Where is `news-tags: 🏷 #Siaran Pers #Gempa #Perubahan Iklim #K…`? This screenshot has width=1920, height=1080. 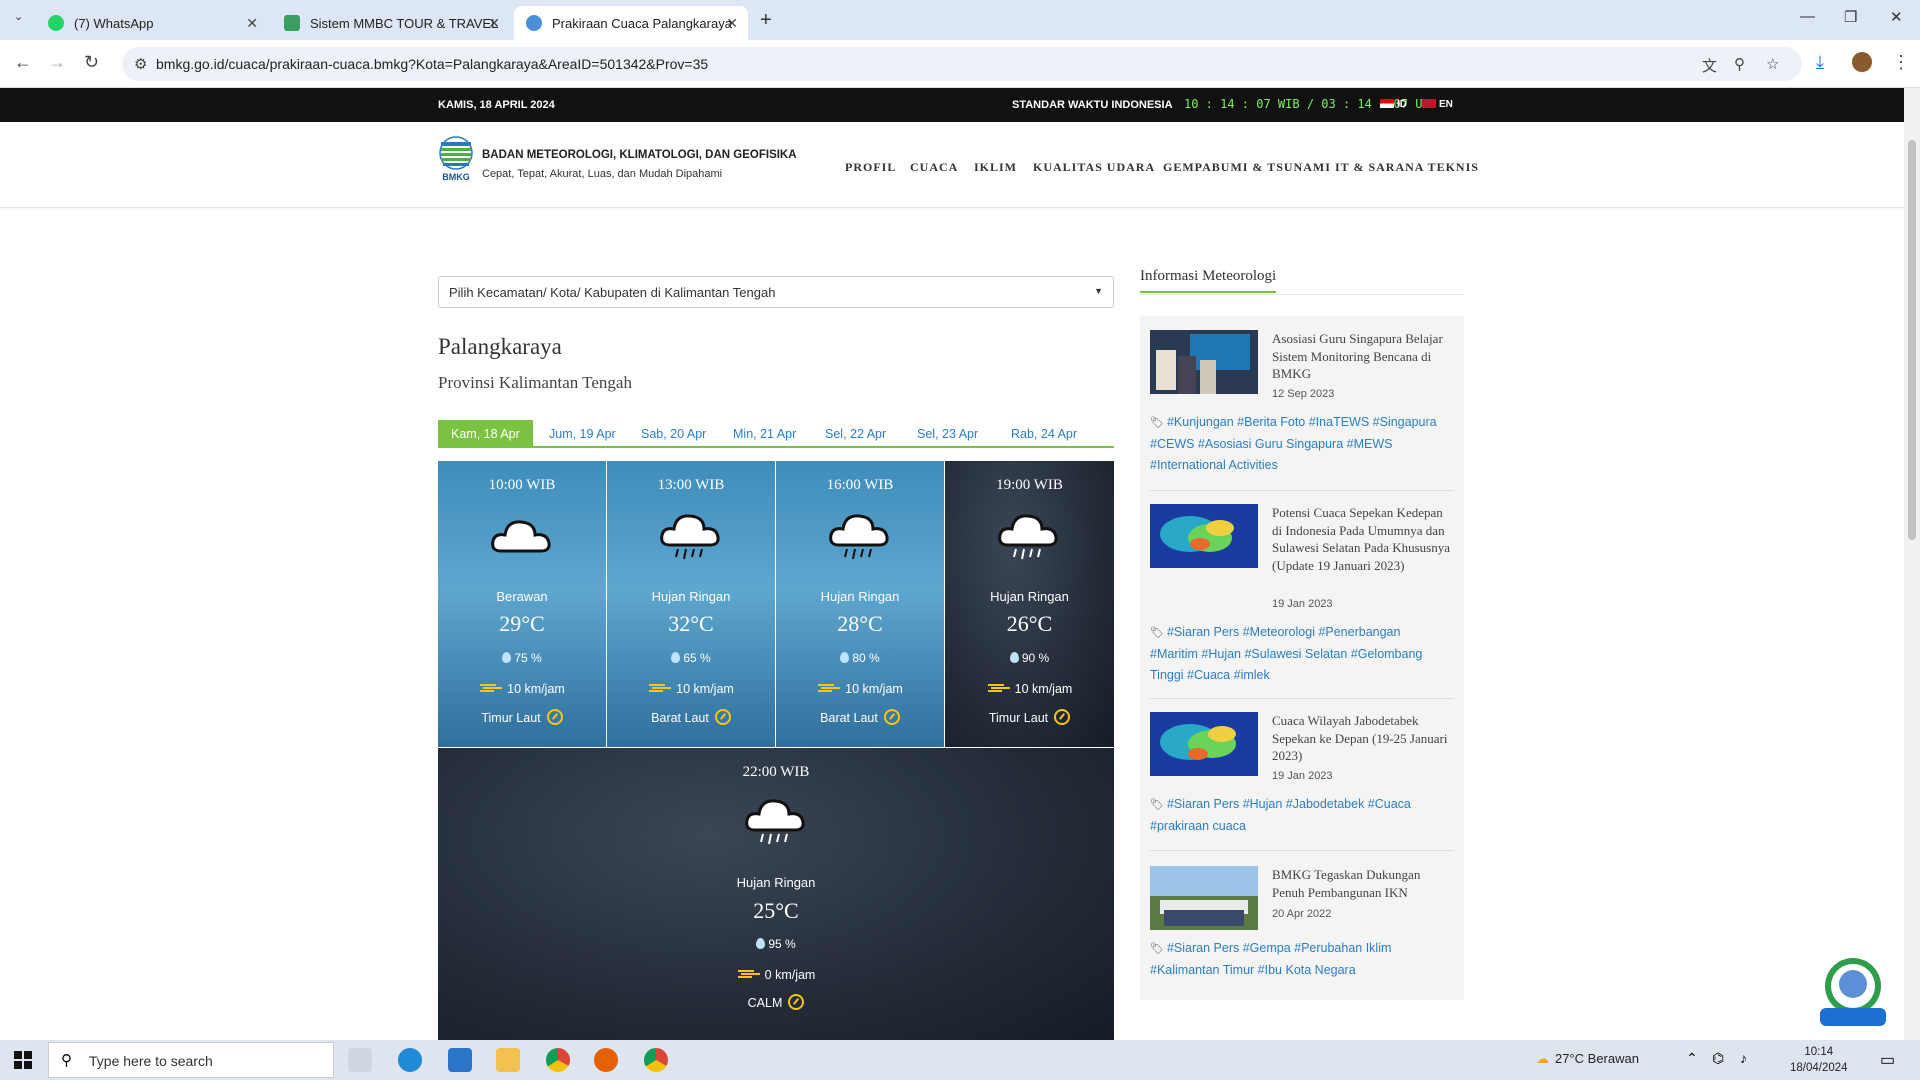
news-tags: 🏷 #Siaran Pers #Gempa #Perubahan Iklim #K… is located at coordinates (1300, 959).